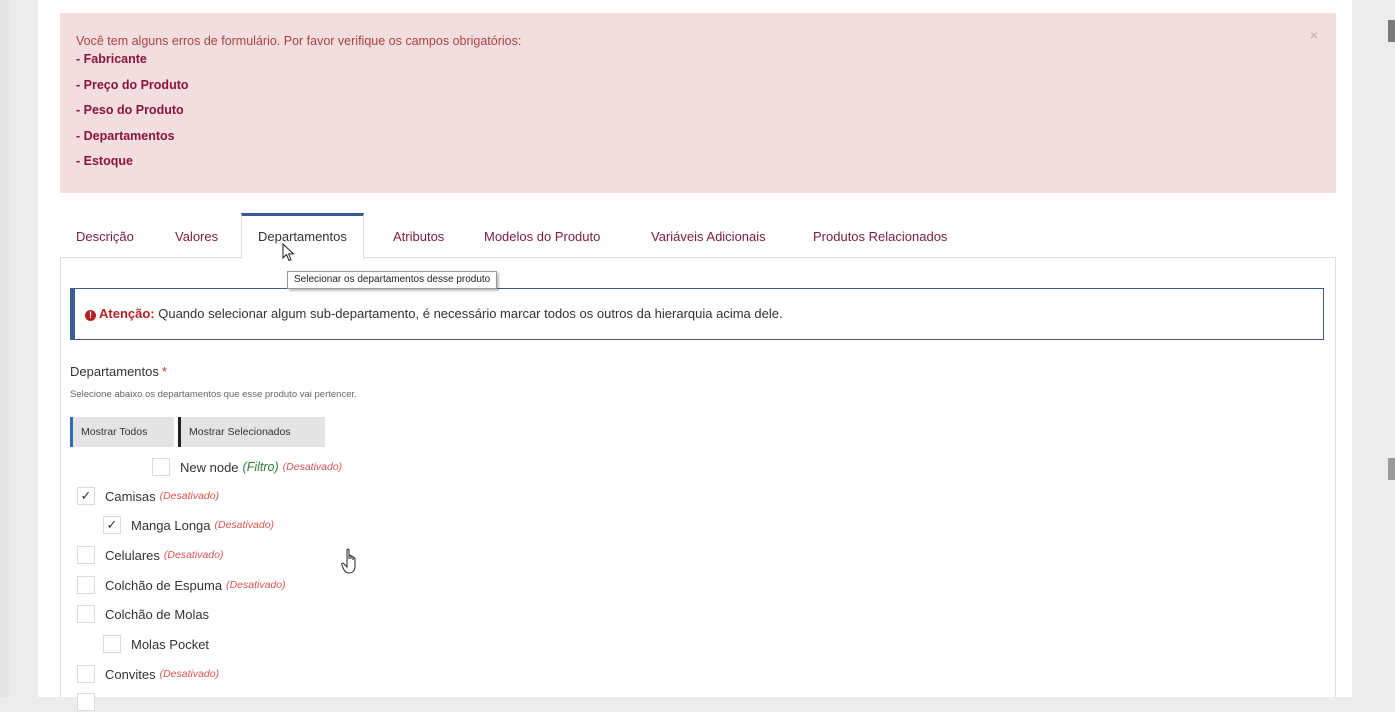 The image size is (1395, 712). What do you see at coordinates (148, 496) in the screenshot?
I see `tree-node-camisas: ✓ Camisas (Desativado)` at bounding box center [148, 496].